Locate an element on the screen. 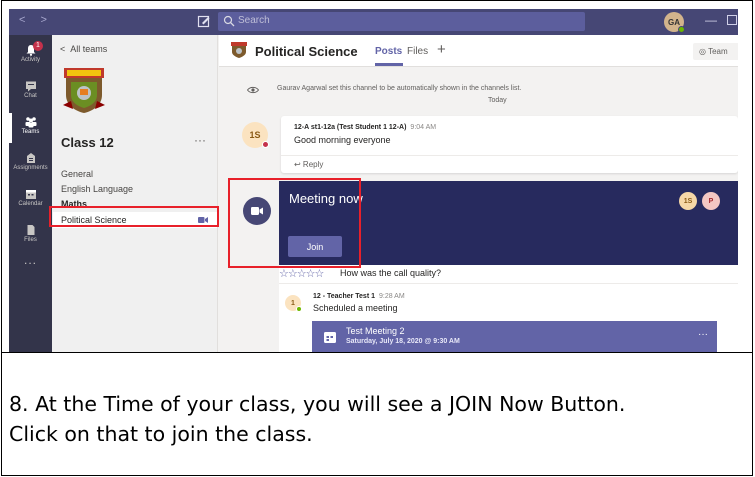 The height and width of the screenshot is (477, 755). author-name: 12-A st1-12a (Test Student 1 12-A) is located at coordinates (350, 127).